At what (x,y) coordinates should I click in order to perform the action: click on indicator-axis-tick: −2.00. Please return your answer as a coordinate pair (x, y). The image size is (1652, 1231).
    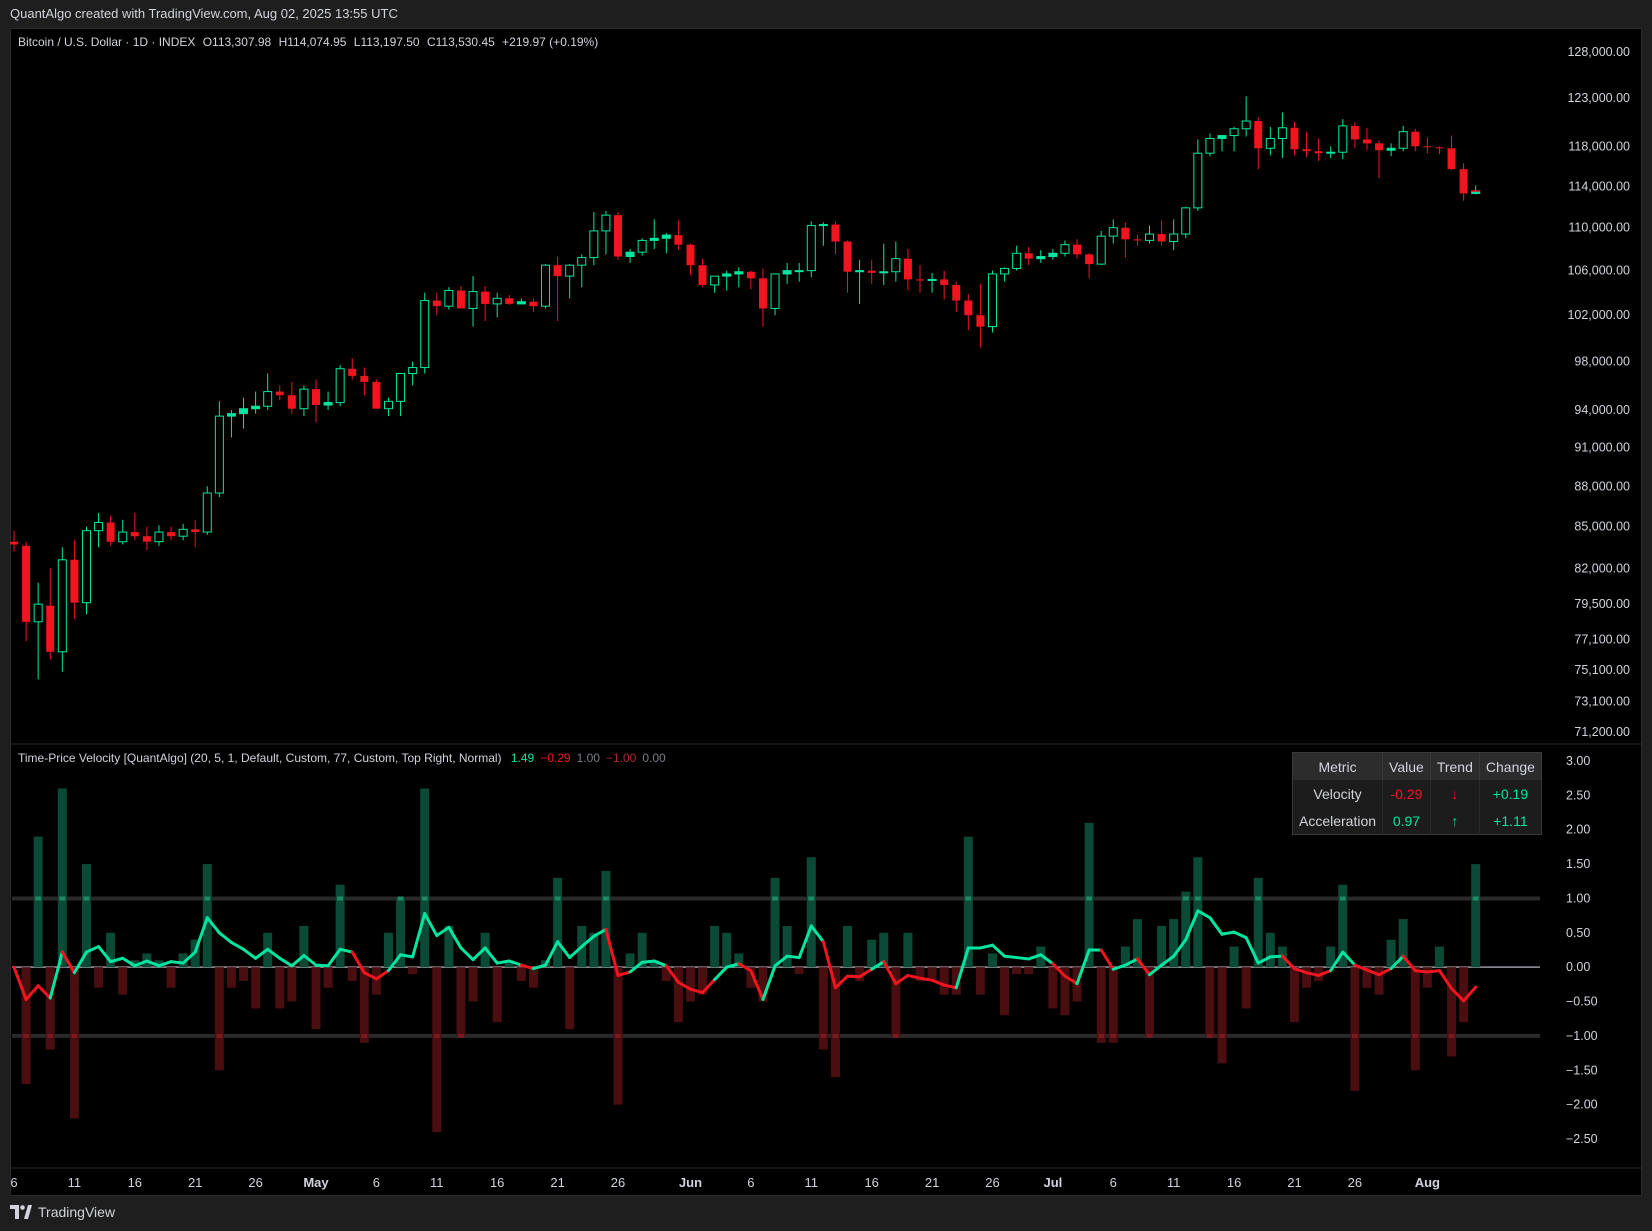
    Looking at the image, I should click on (1582, 1105).